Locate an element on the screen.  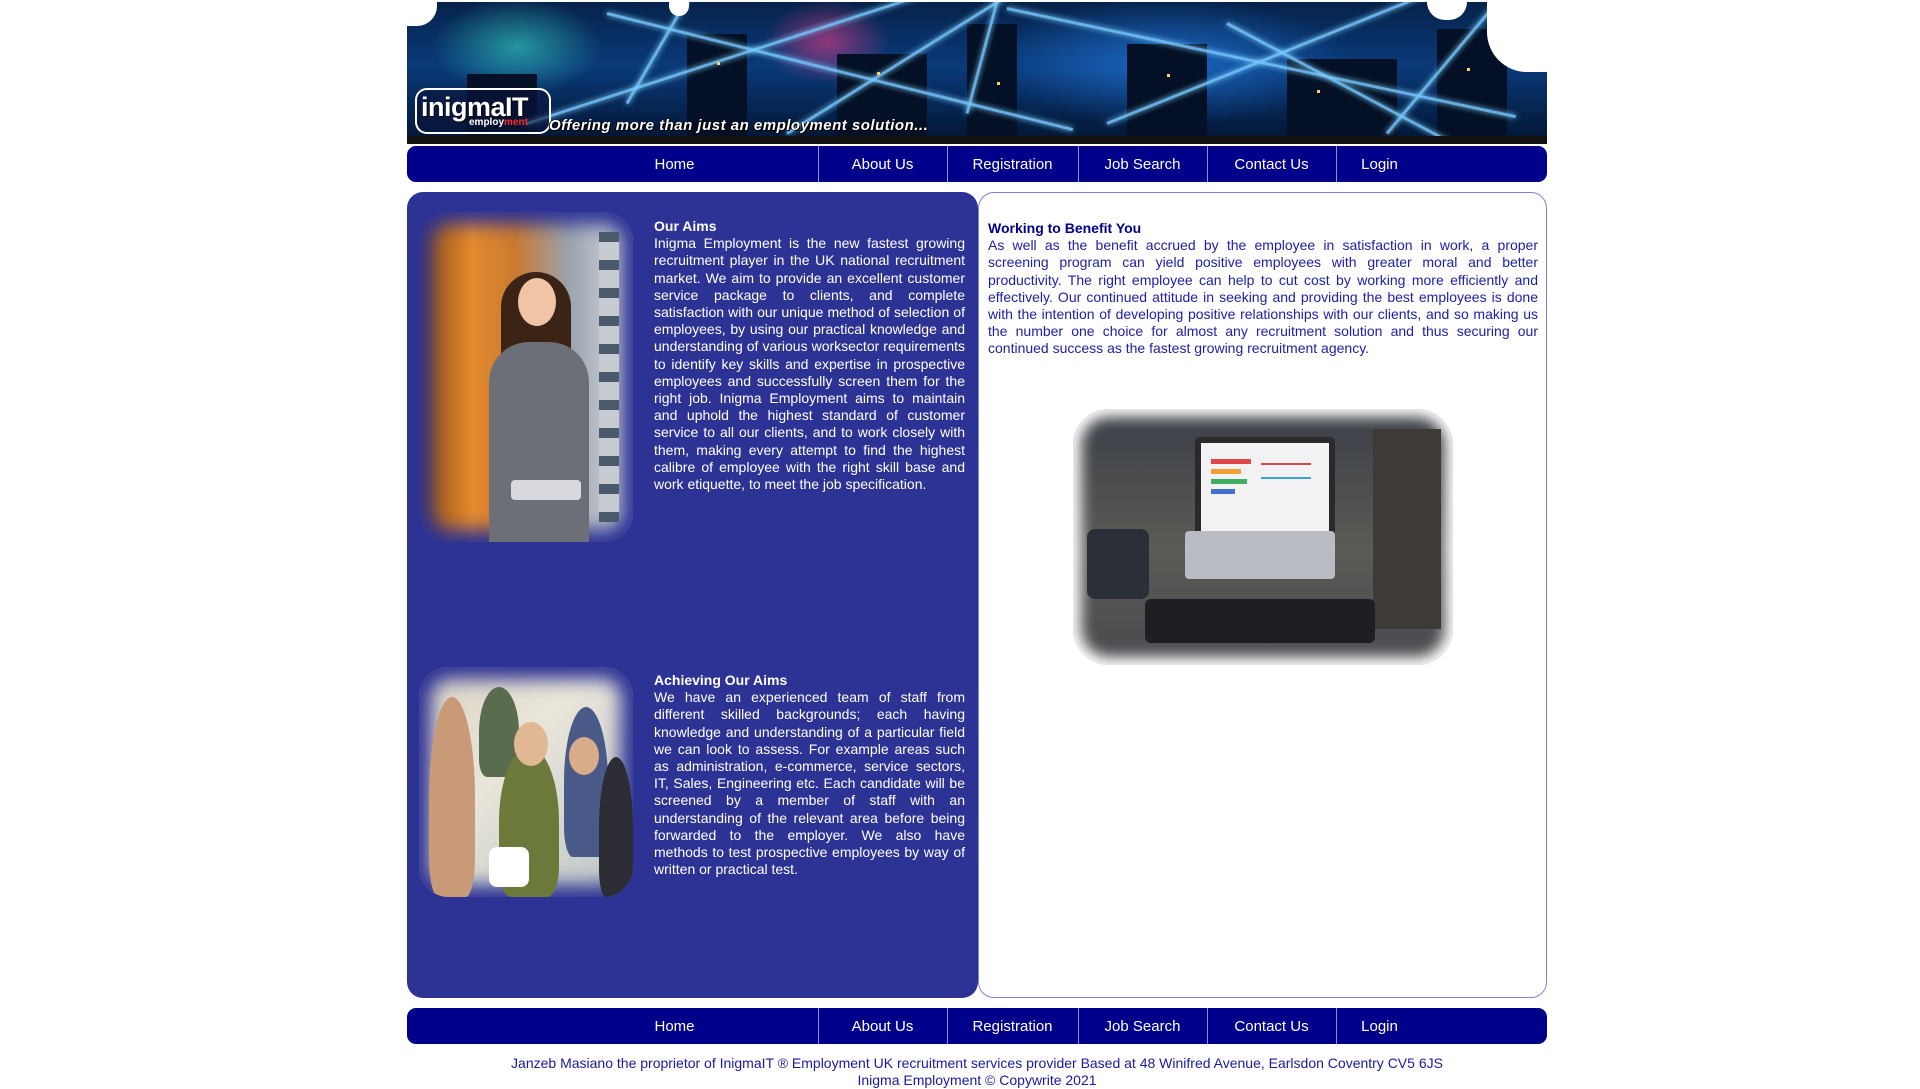
logo-subtext: employment is located at coordinates (498, 122).